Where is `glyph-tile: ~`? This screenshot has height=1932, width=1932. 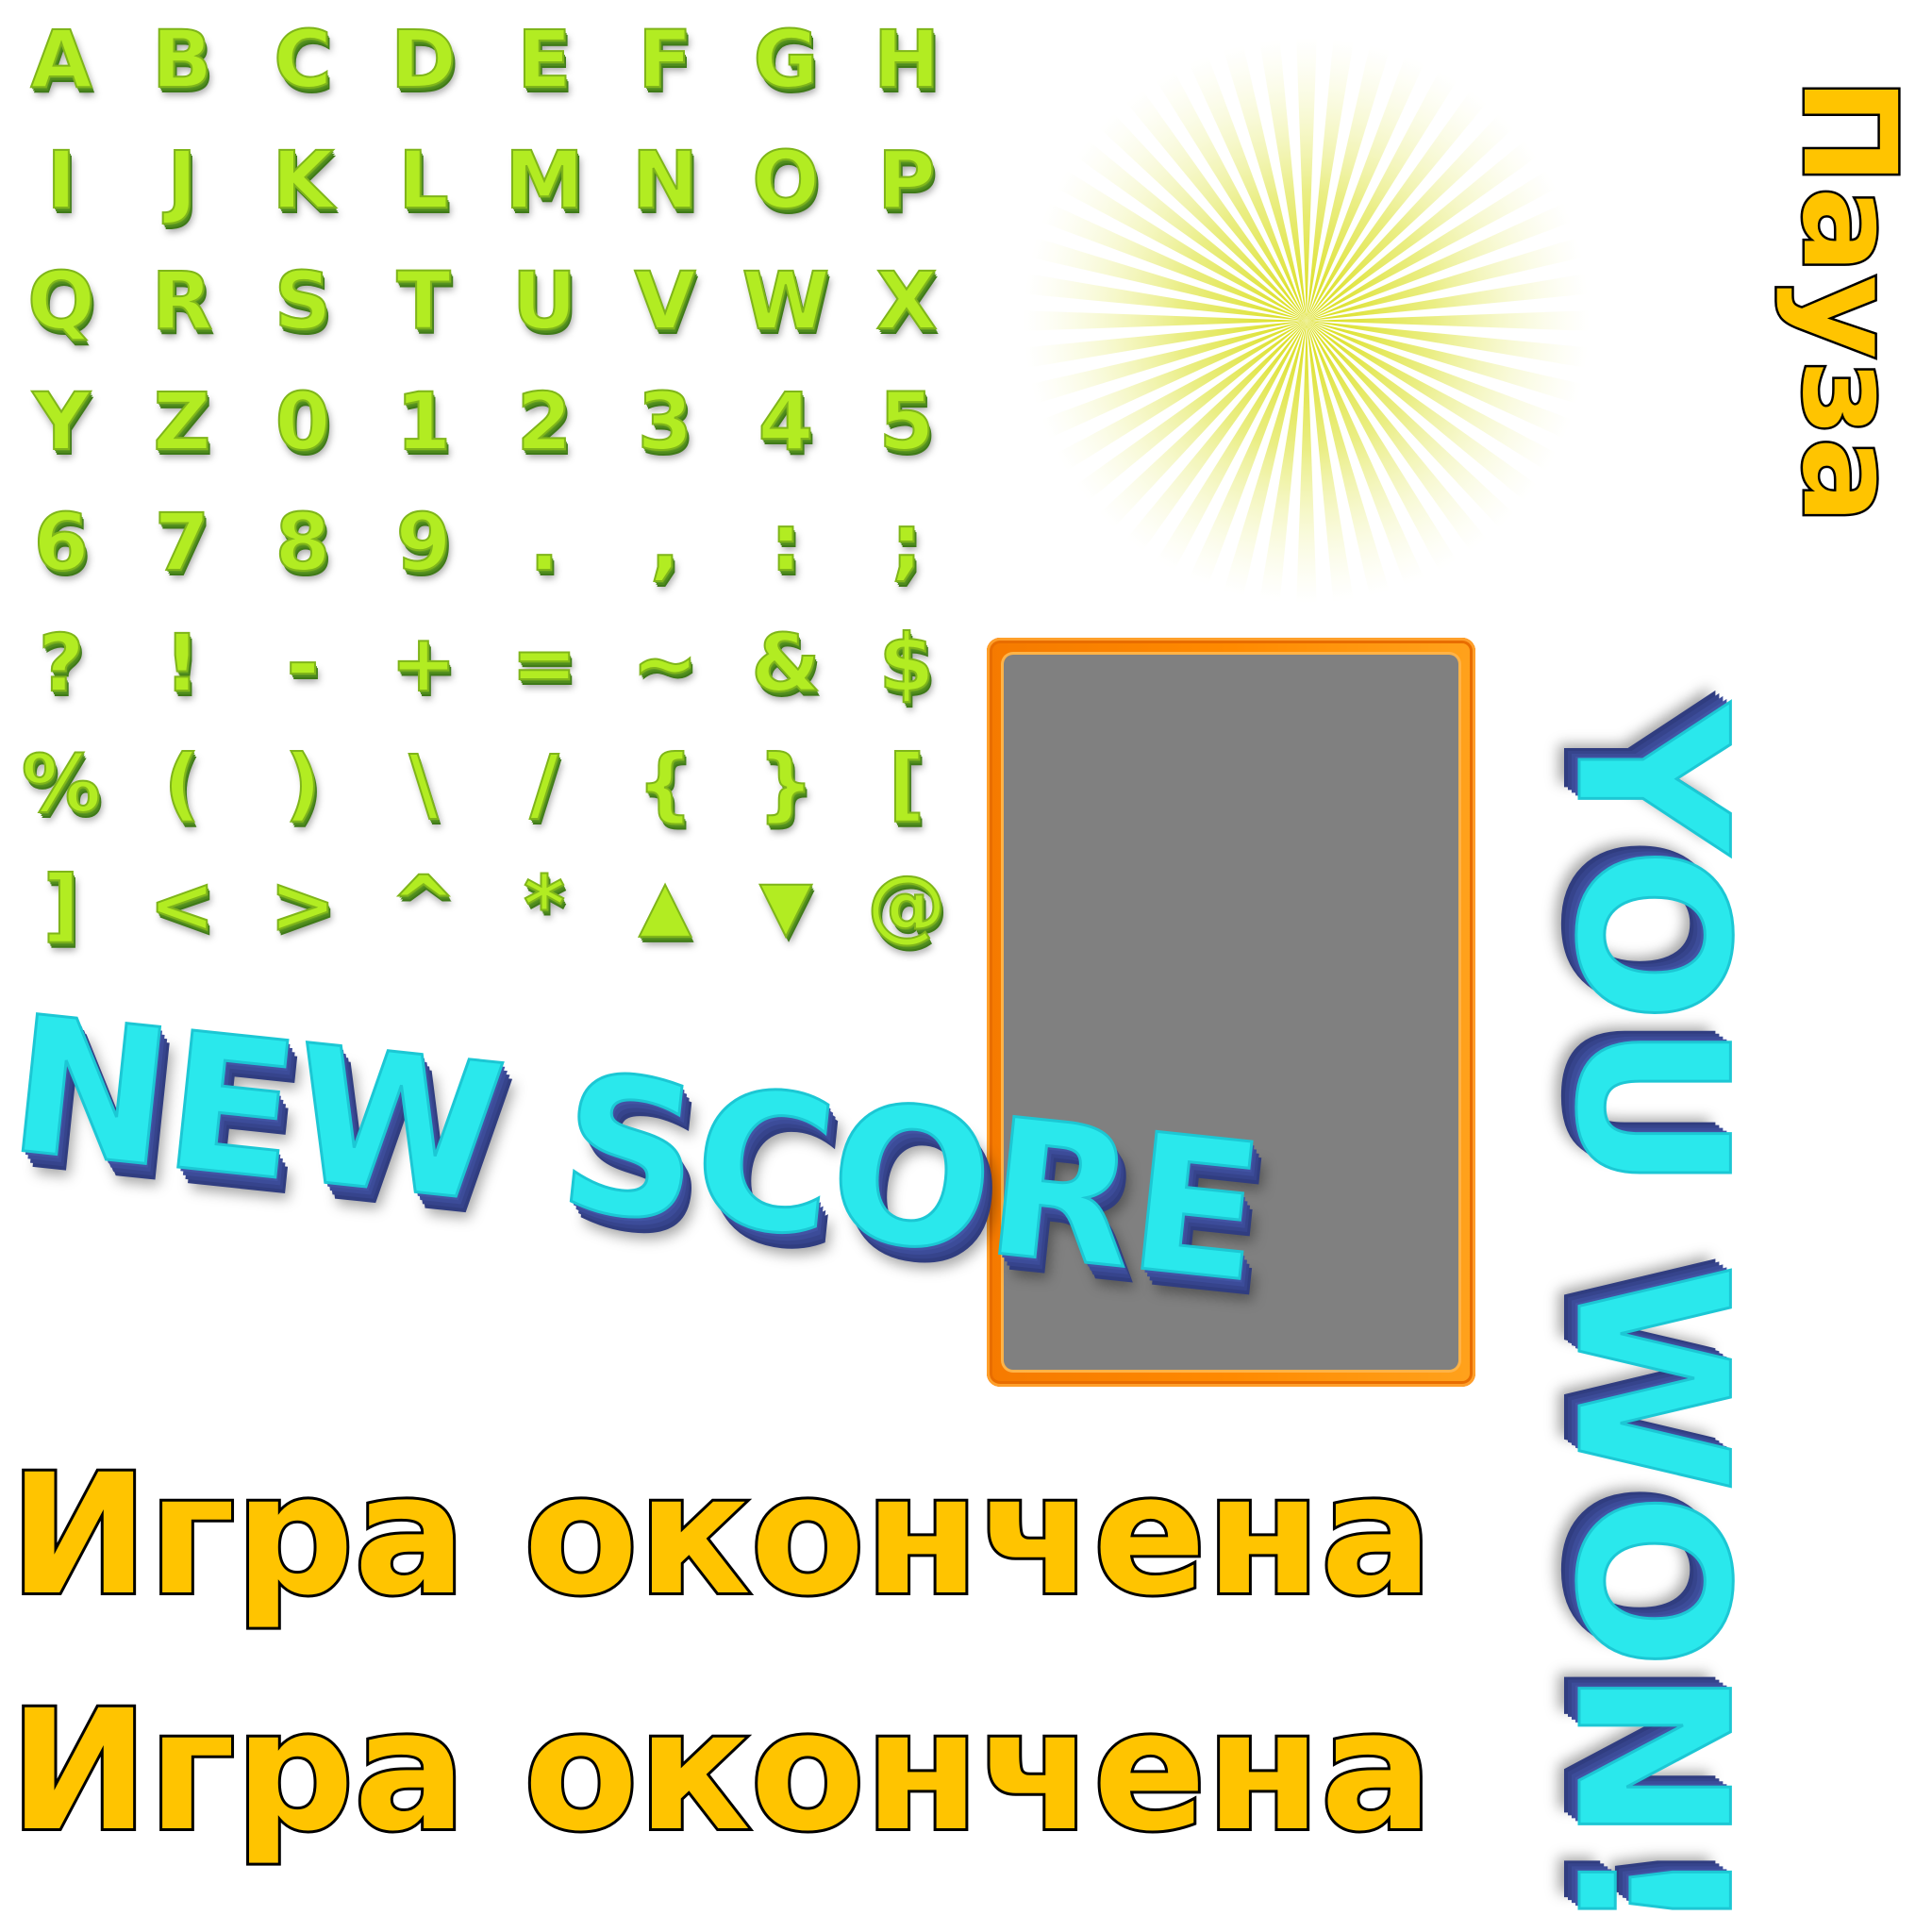
glyph-tile: ~ is located at coordinates (665, 663).